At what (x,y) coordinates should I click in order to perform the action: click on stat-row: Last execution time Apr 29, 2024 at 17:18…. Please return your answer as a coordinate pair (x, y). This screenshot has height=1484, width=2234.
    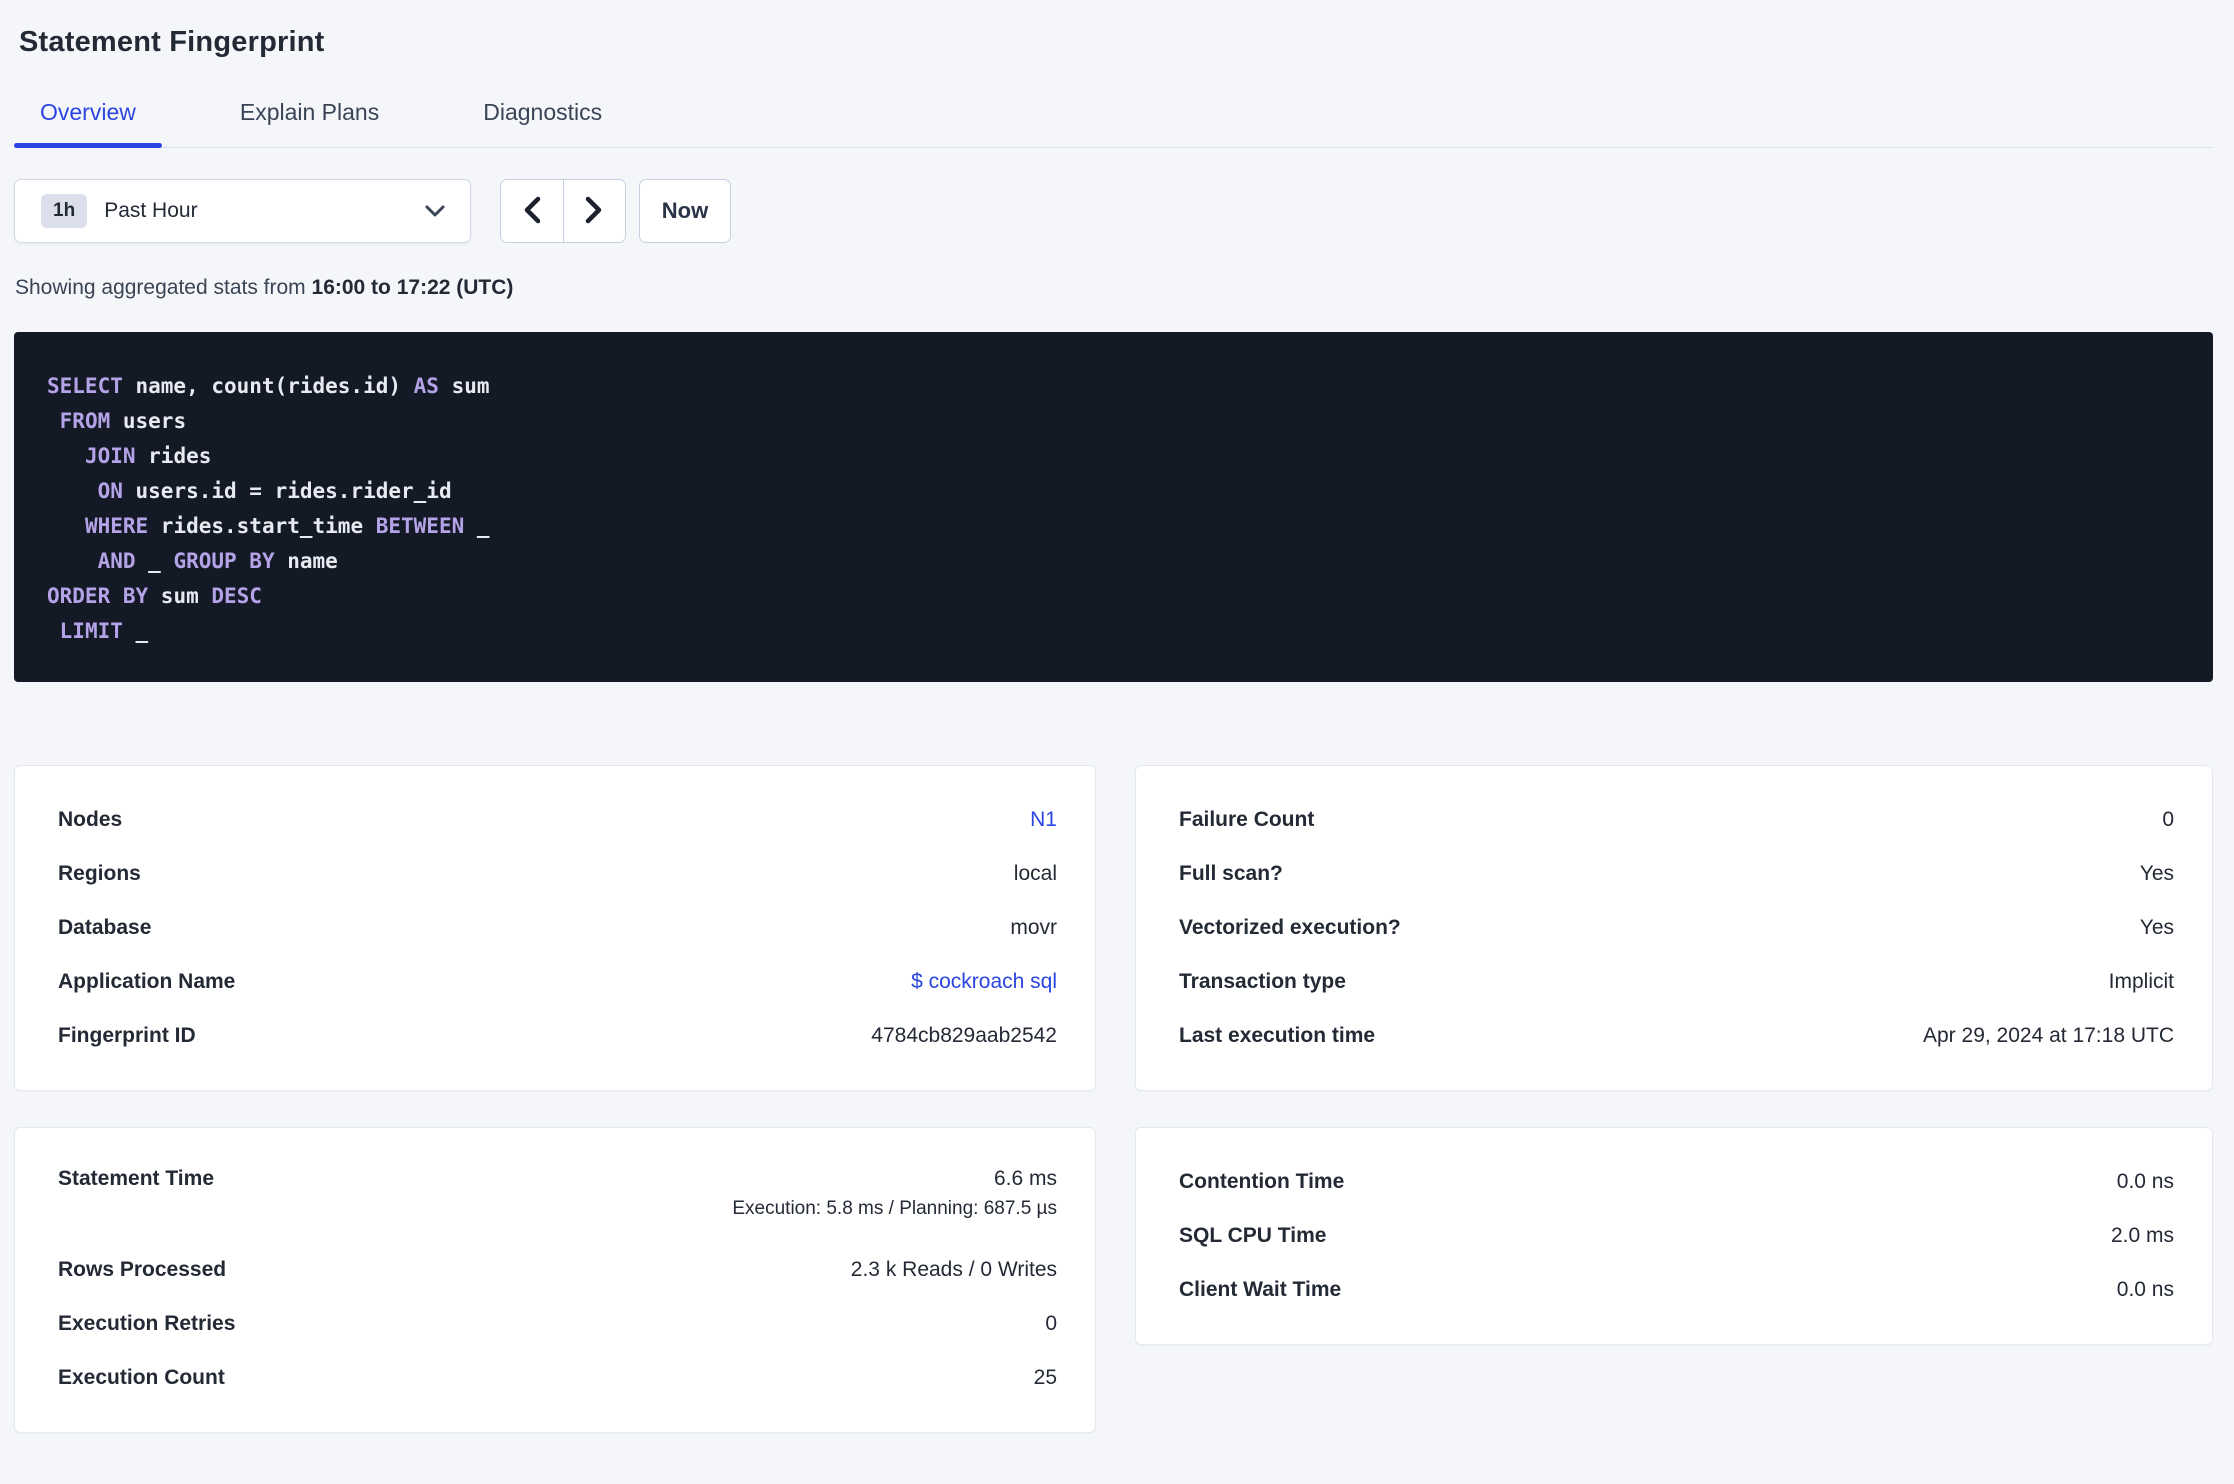
    Looking at the image, I should click on (1676, 1036).